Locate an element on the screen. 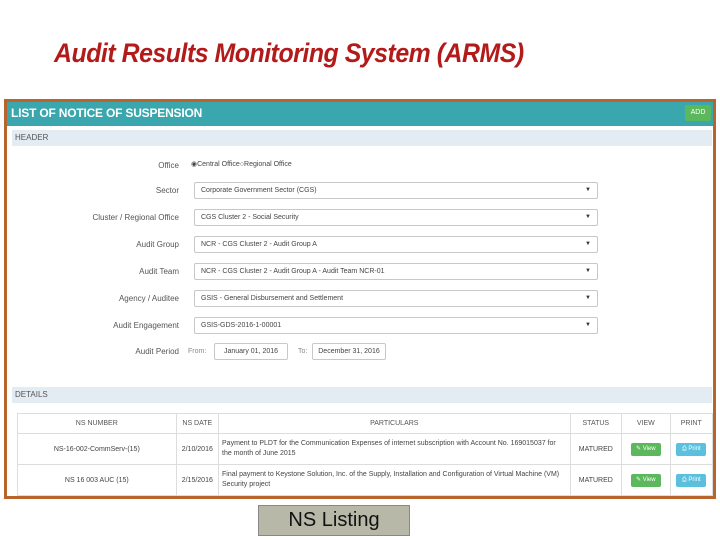 Image resolution: width=720 pixels, height=540 pixels. col-ns-date: NS DATE is located at coordinates (197, 423).